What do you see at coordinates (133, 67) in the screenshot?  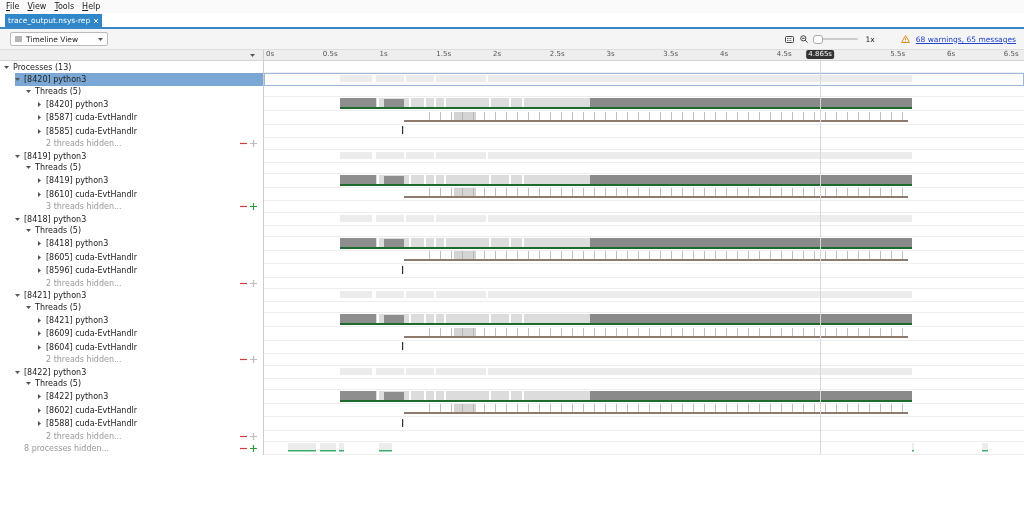 I see `tree-item: Processes (13)` at bounding box center [133, 67].